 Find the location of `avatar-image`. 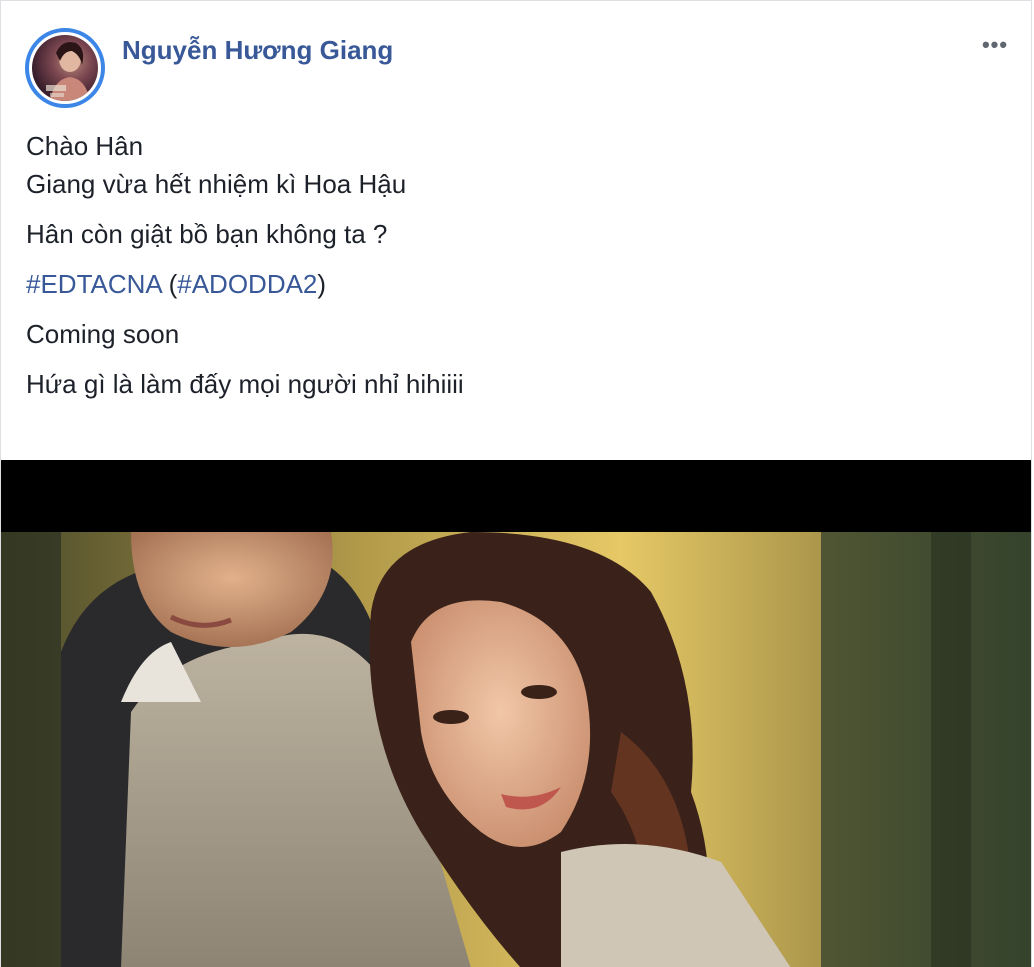

avatar-image is located at coordinates (65, 68).